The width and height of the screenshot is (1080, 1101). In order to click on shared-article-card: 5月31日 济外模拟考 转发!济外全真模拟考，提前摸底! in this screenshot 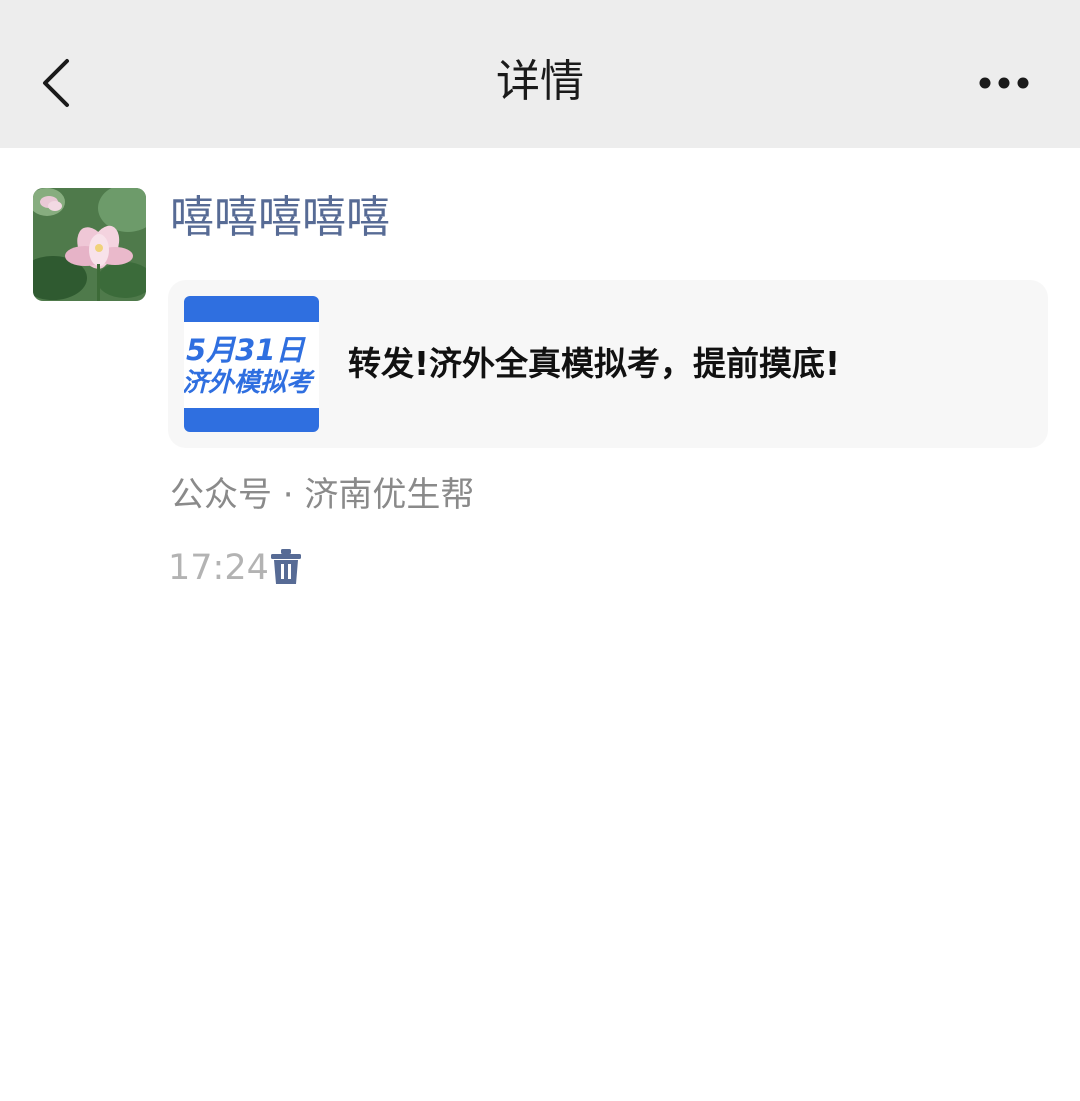, I will do `click(608, 364)`.